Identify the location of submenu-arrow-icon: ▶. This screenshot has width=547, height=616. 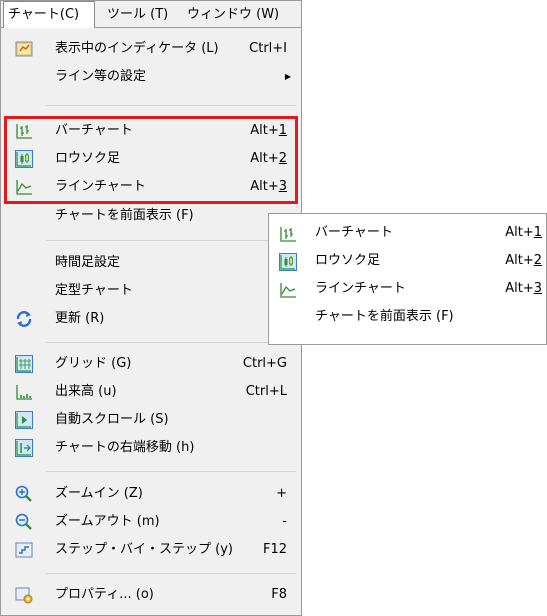
(287, 76).